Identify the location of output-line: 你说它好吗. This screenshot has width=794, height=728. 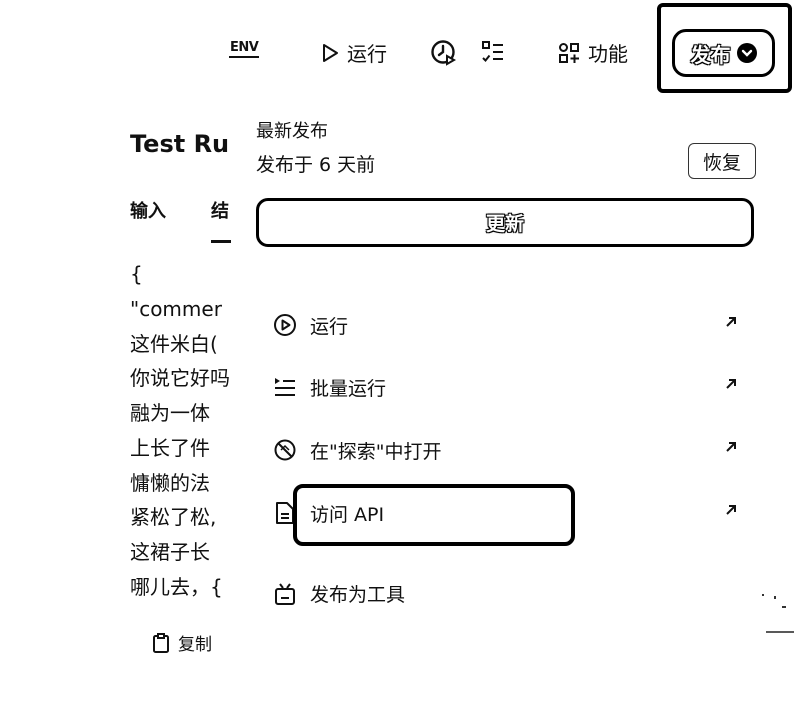
(180, 378).